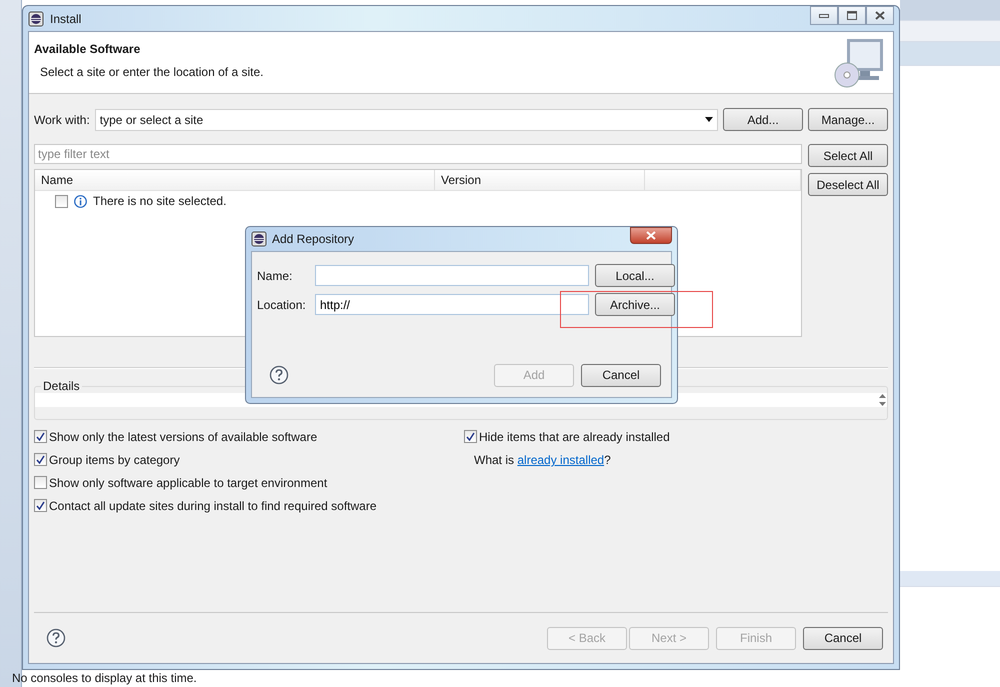 Image resolution: width=1000 pixels, height=687 pixels. What do you see at coordinates (843, 638) in the screenshot?
I see `footer-button: Cancel` at bounding box center [843, 638].